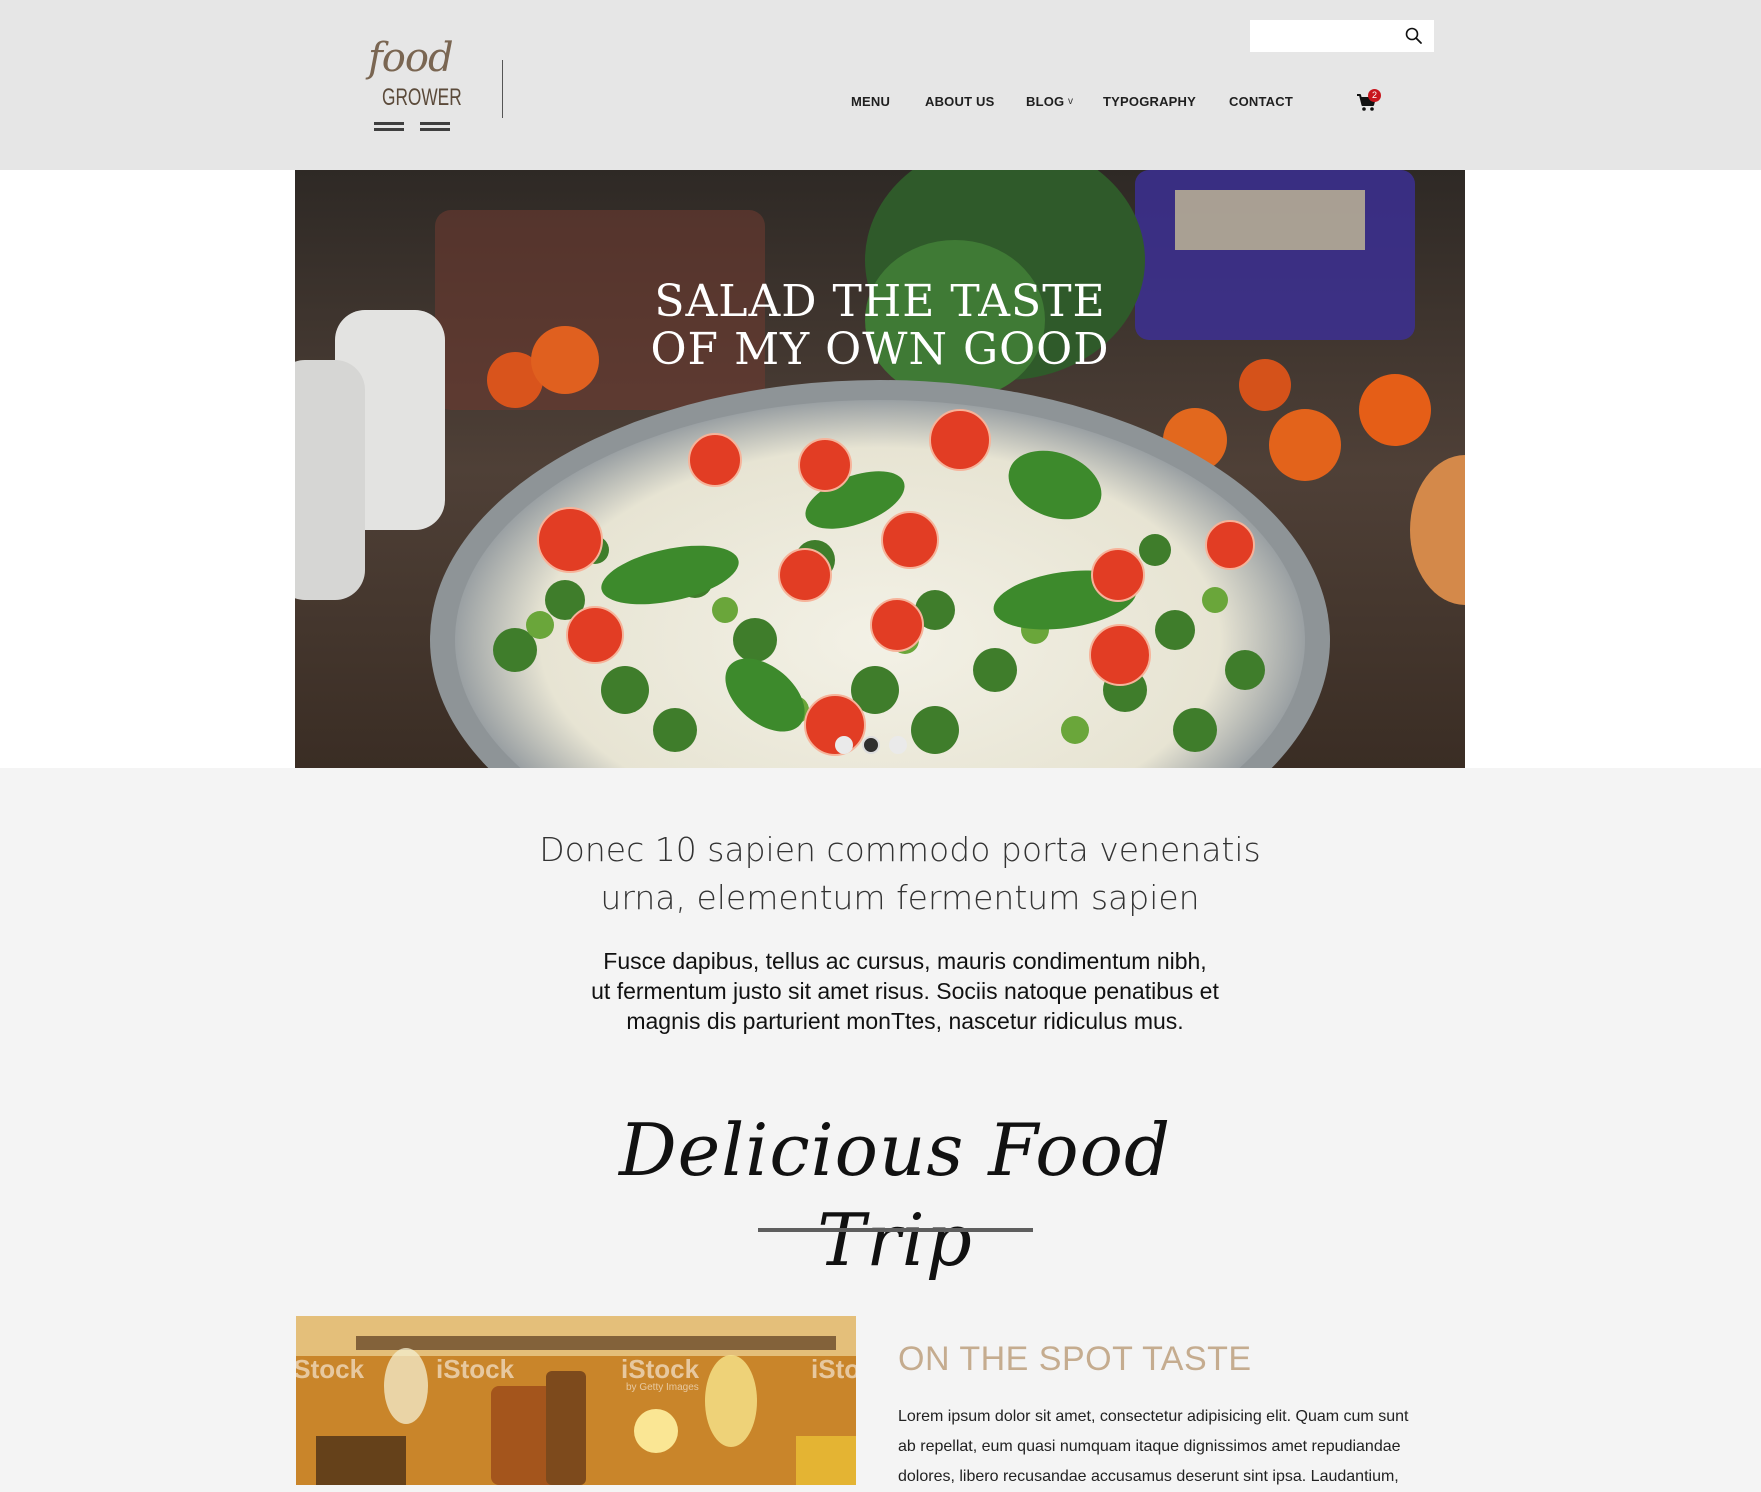 The width and height of the screenshot is (1761, 1492). I want to click on nav-item-menu: MENU, so click(870, 102).